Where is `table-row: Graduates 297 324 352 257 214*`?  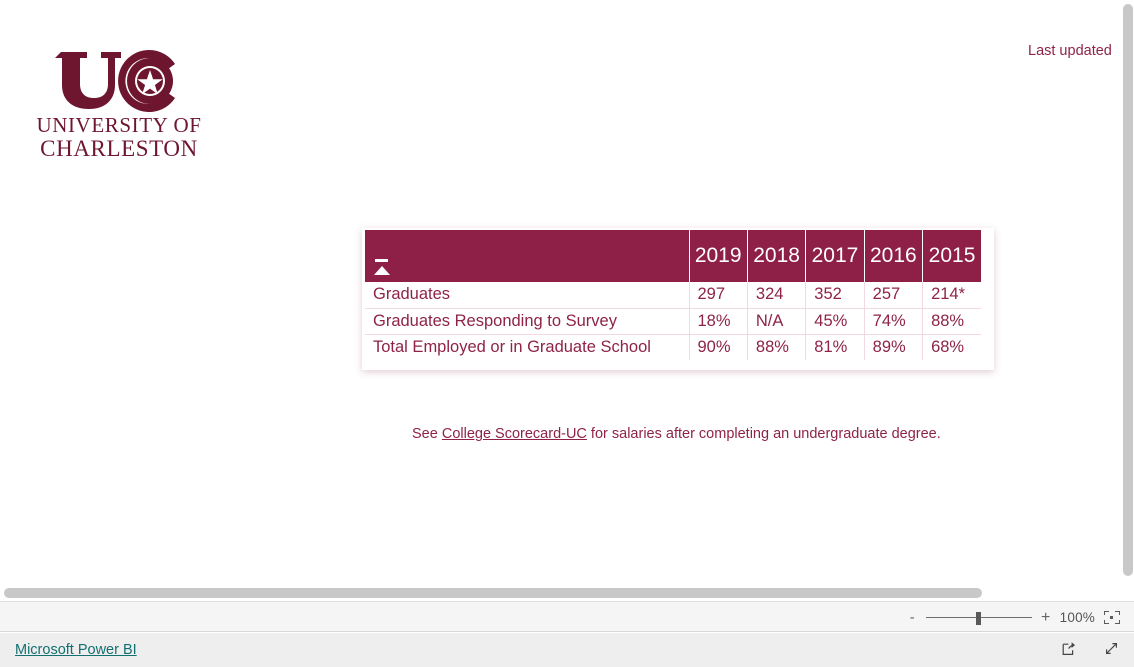 table-row: Graduates 297 324 352 257 214* is located at coordinates (673, 295).